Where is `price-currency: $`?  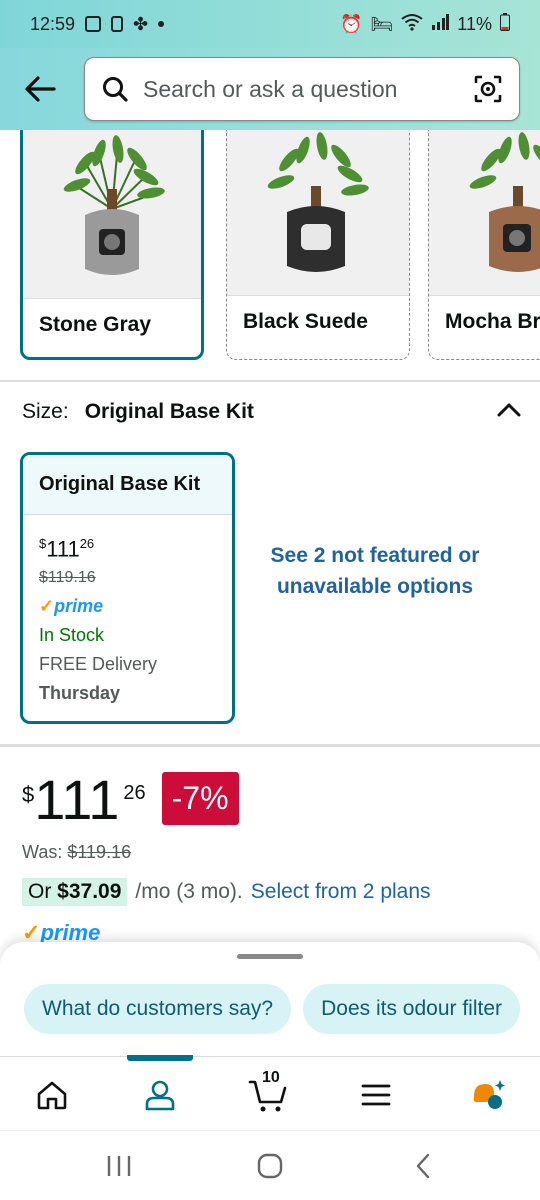
price-currency: $ is located at coordinates (28, 794).